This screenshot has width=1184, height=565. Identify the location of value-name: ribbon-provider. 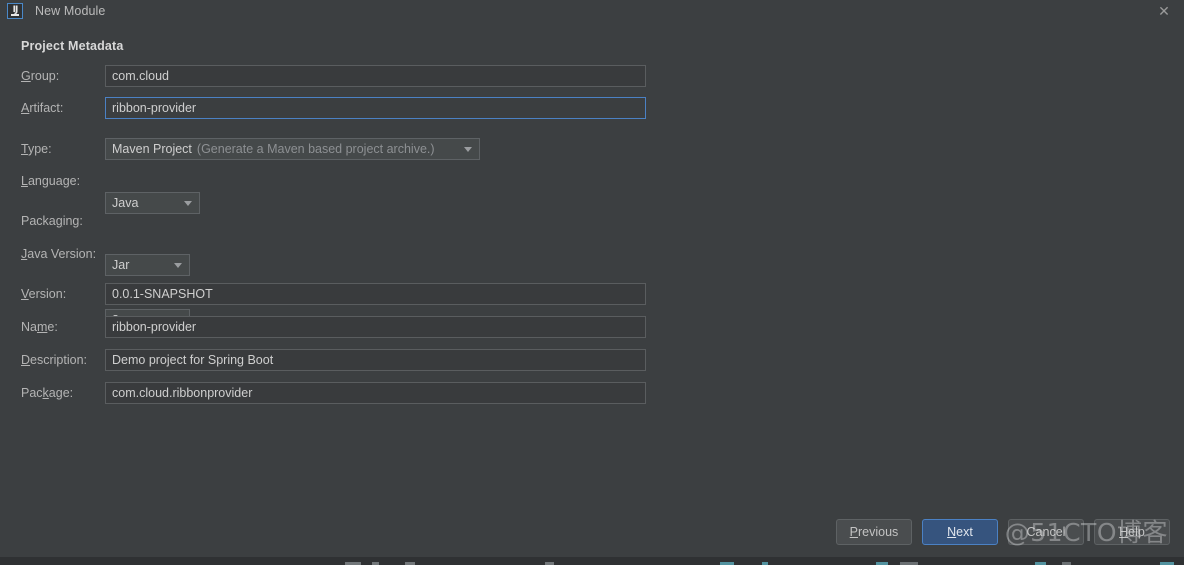
(154, 327).